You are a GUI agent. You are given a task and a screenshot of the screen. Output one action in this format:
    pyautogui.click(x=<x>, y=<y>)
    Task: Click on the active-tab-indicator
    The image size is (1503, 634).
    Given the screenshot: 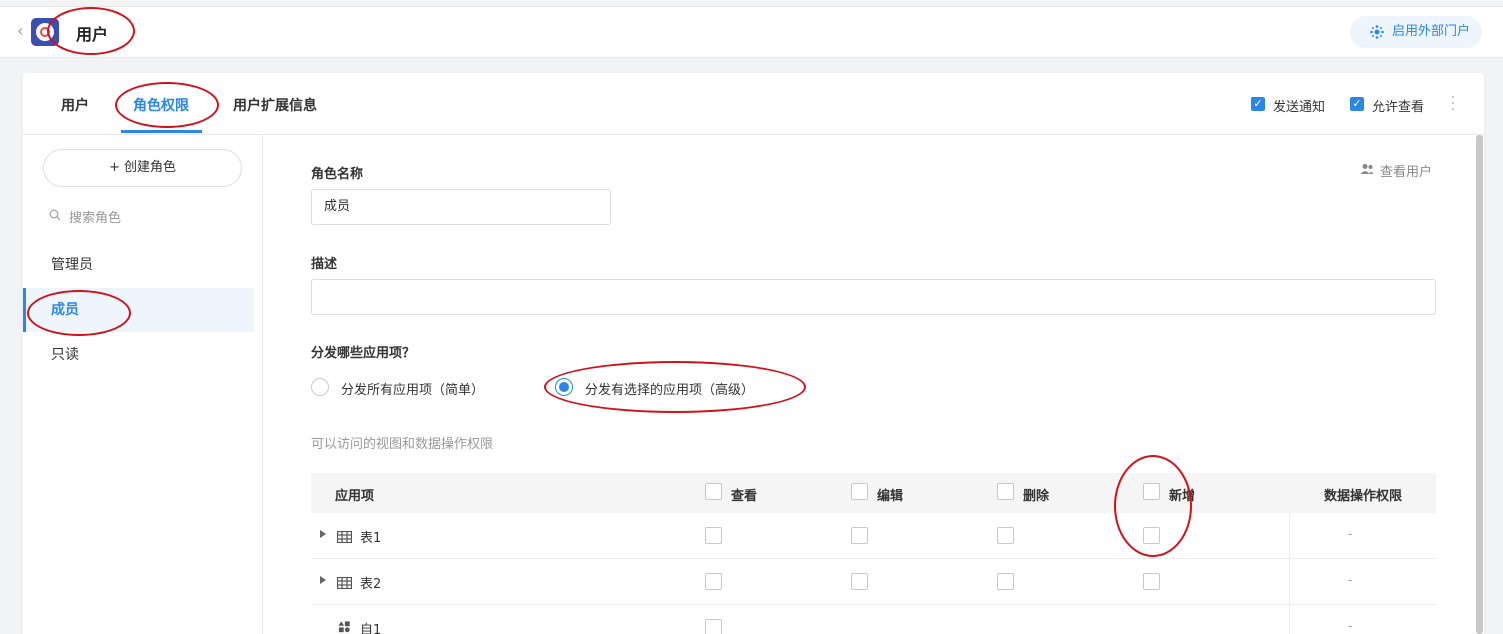 What is the action you would take?
    pyautogui.click(x=161, y=131)
    